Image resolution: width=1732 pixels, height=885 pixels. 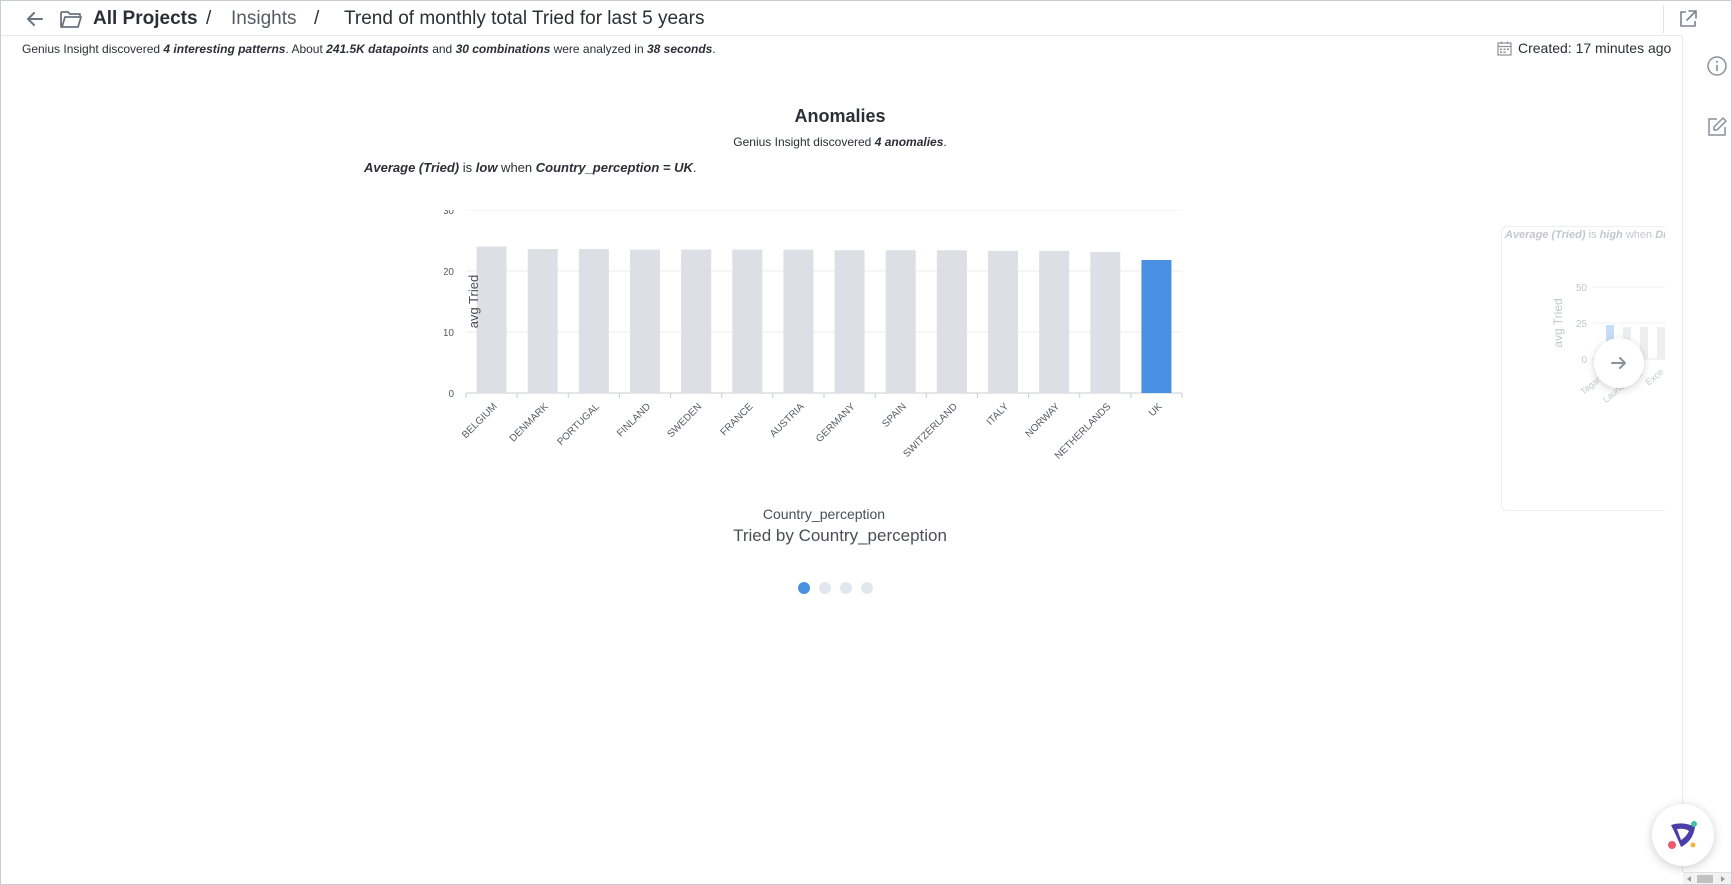 What do you see at coordinates (578, 424) in the screenshot?
I see `x-tick-label: PORTUGAL` at bounding box center [578, 424].